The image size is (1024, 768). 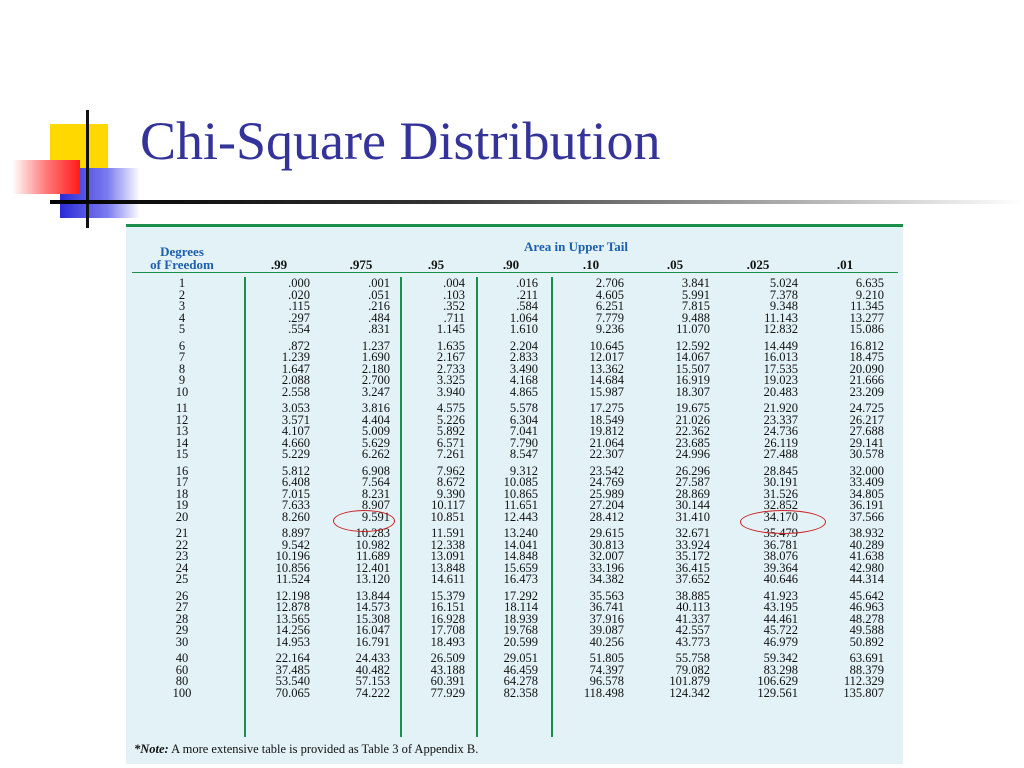 I want to click on table-cell: 37.652, so click(x=692, y=579).